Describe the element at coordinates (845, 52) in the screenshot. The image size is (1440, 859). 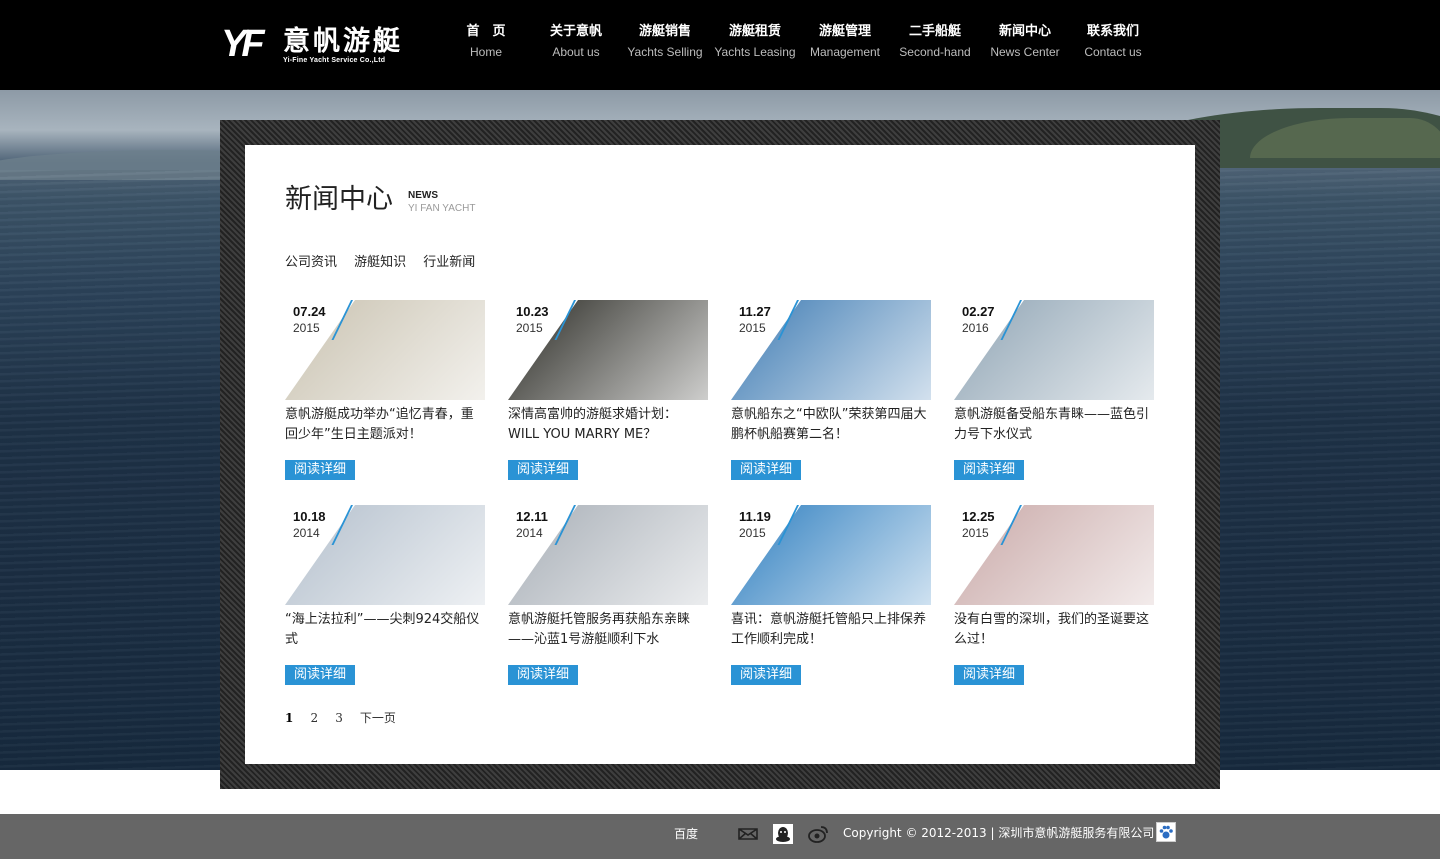
I see `nav-label-en: Management` at that location.